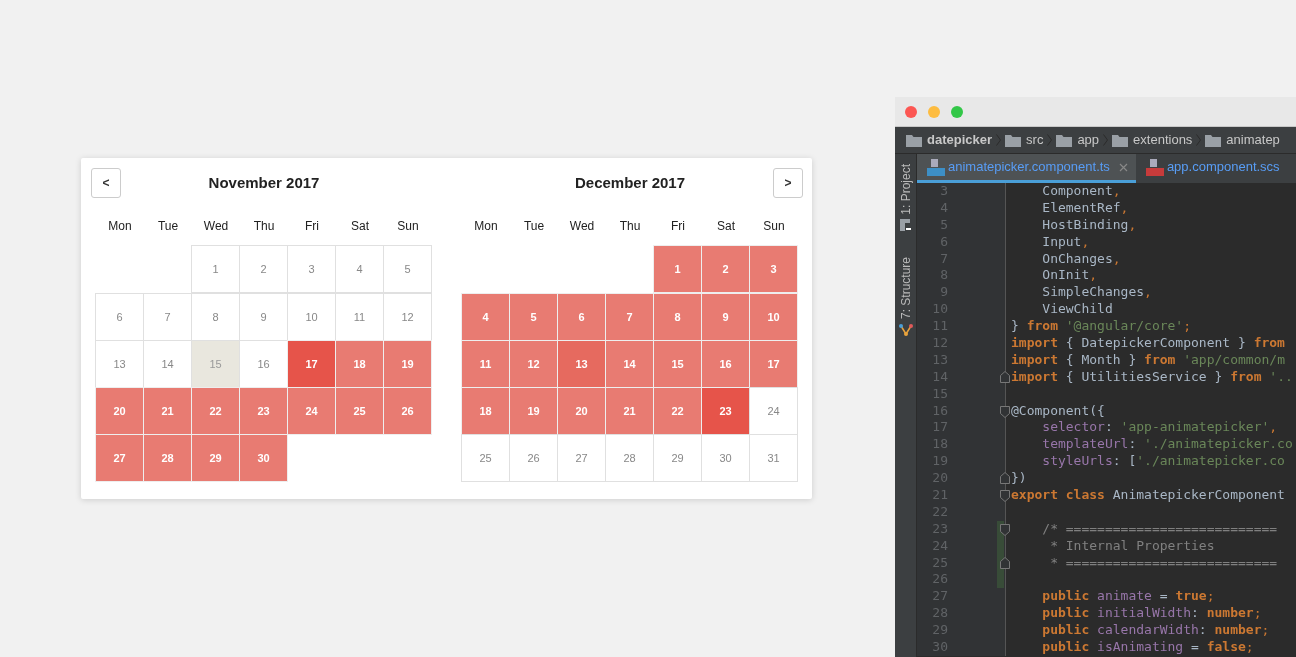  I want to click on code-line: public initialWidth: number;, so click(1151, 614).